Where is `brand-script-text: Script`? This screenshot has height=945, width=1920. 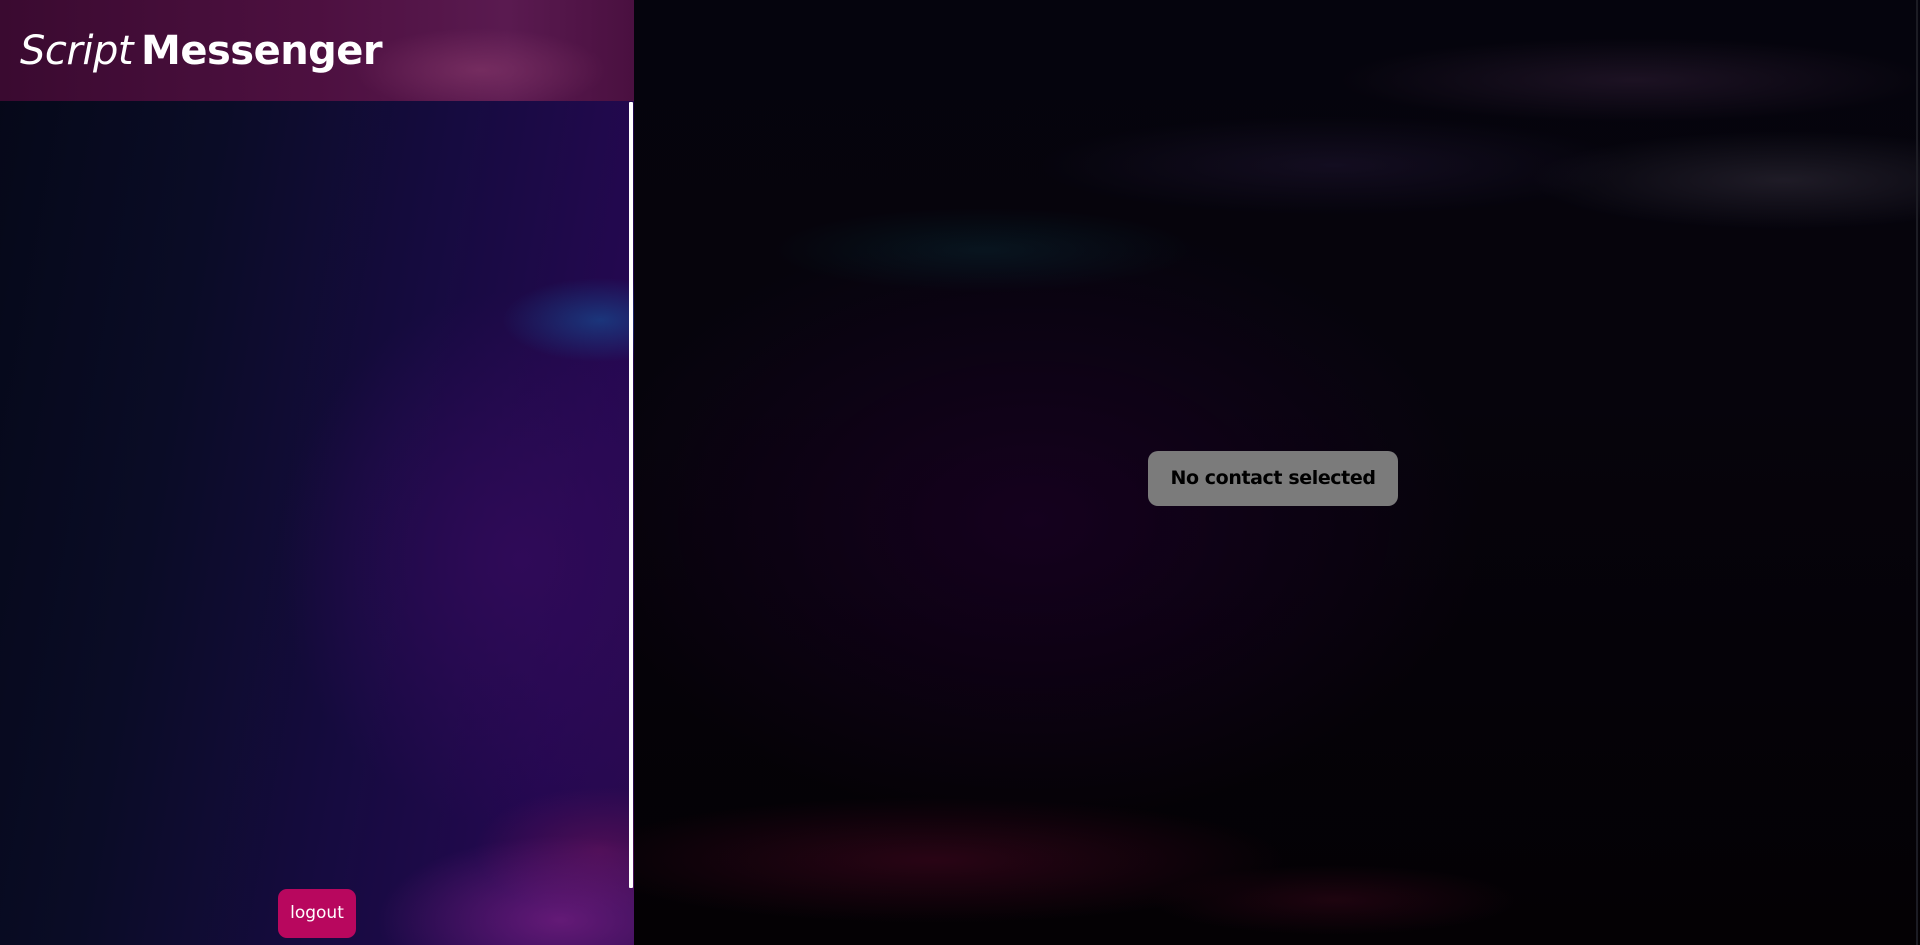 brand-script-text: Script is located at coordinates (77, 51).